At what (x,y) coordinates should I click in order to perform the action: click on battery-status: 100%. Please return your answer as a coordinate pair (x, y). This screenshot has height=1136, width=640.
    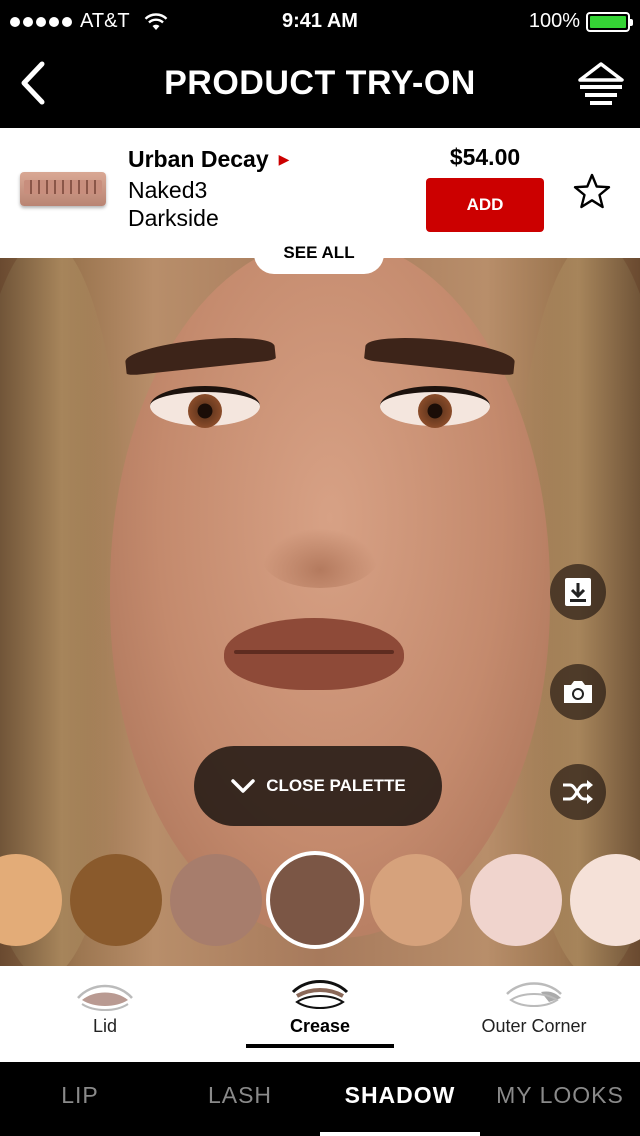
    Looking at the image, I should click on (580, 21).